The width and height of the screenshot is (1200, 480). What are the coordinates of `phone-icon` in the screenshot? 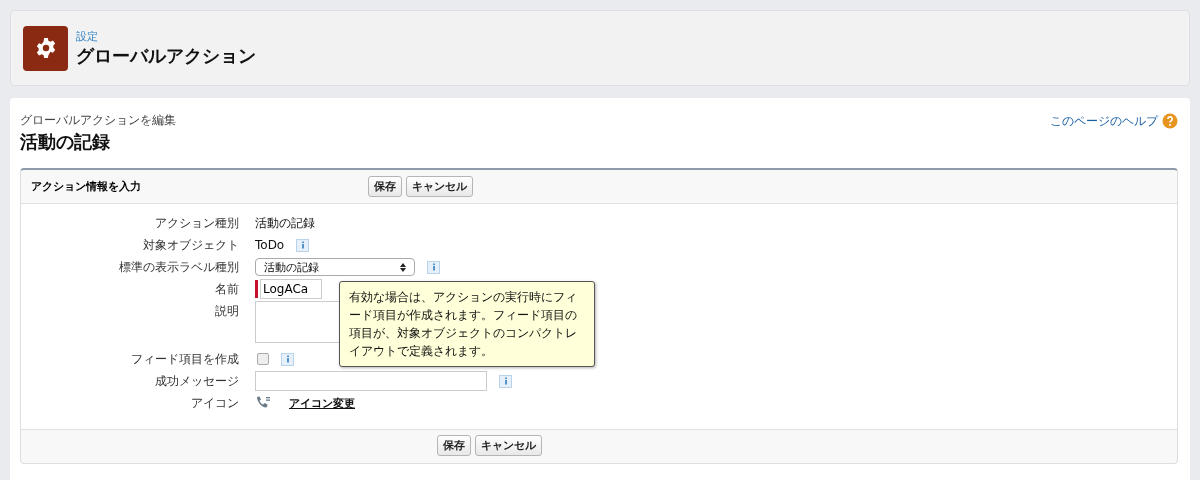 It's located at (263, 403).